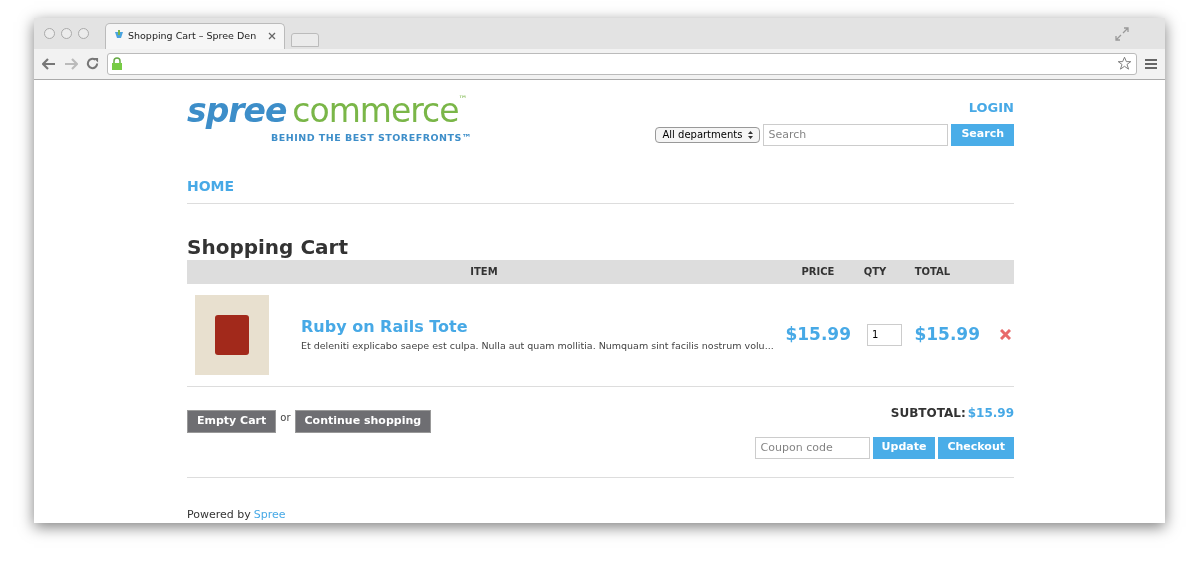 The width and height of the screenshot is (1200, 563). I want to click on or-text: or, so click(285, 417).